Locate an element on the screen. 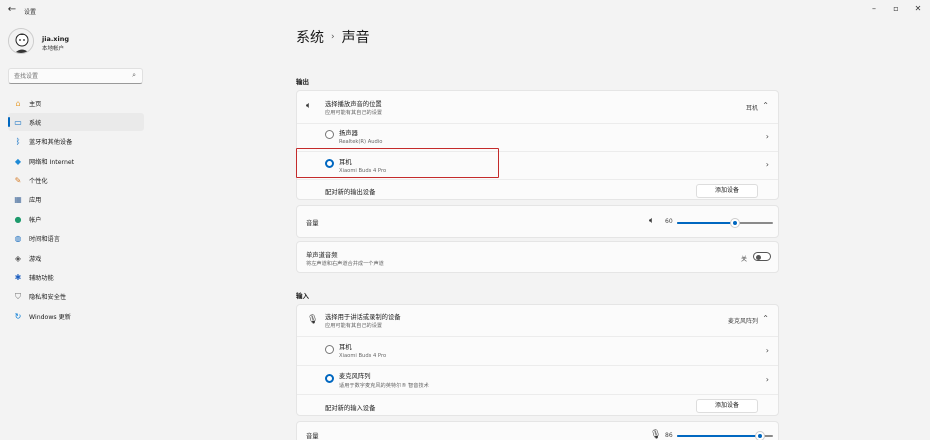  system-icon: ▭ is located at coordinates (18, 122).